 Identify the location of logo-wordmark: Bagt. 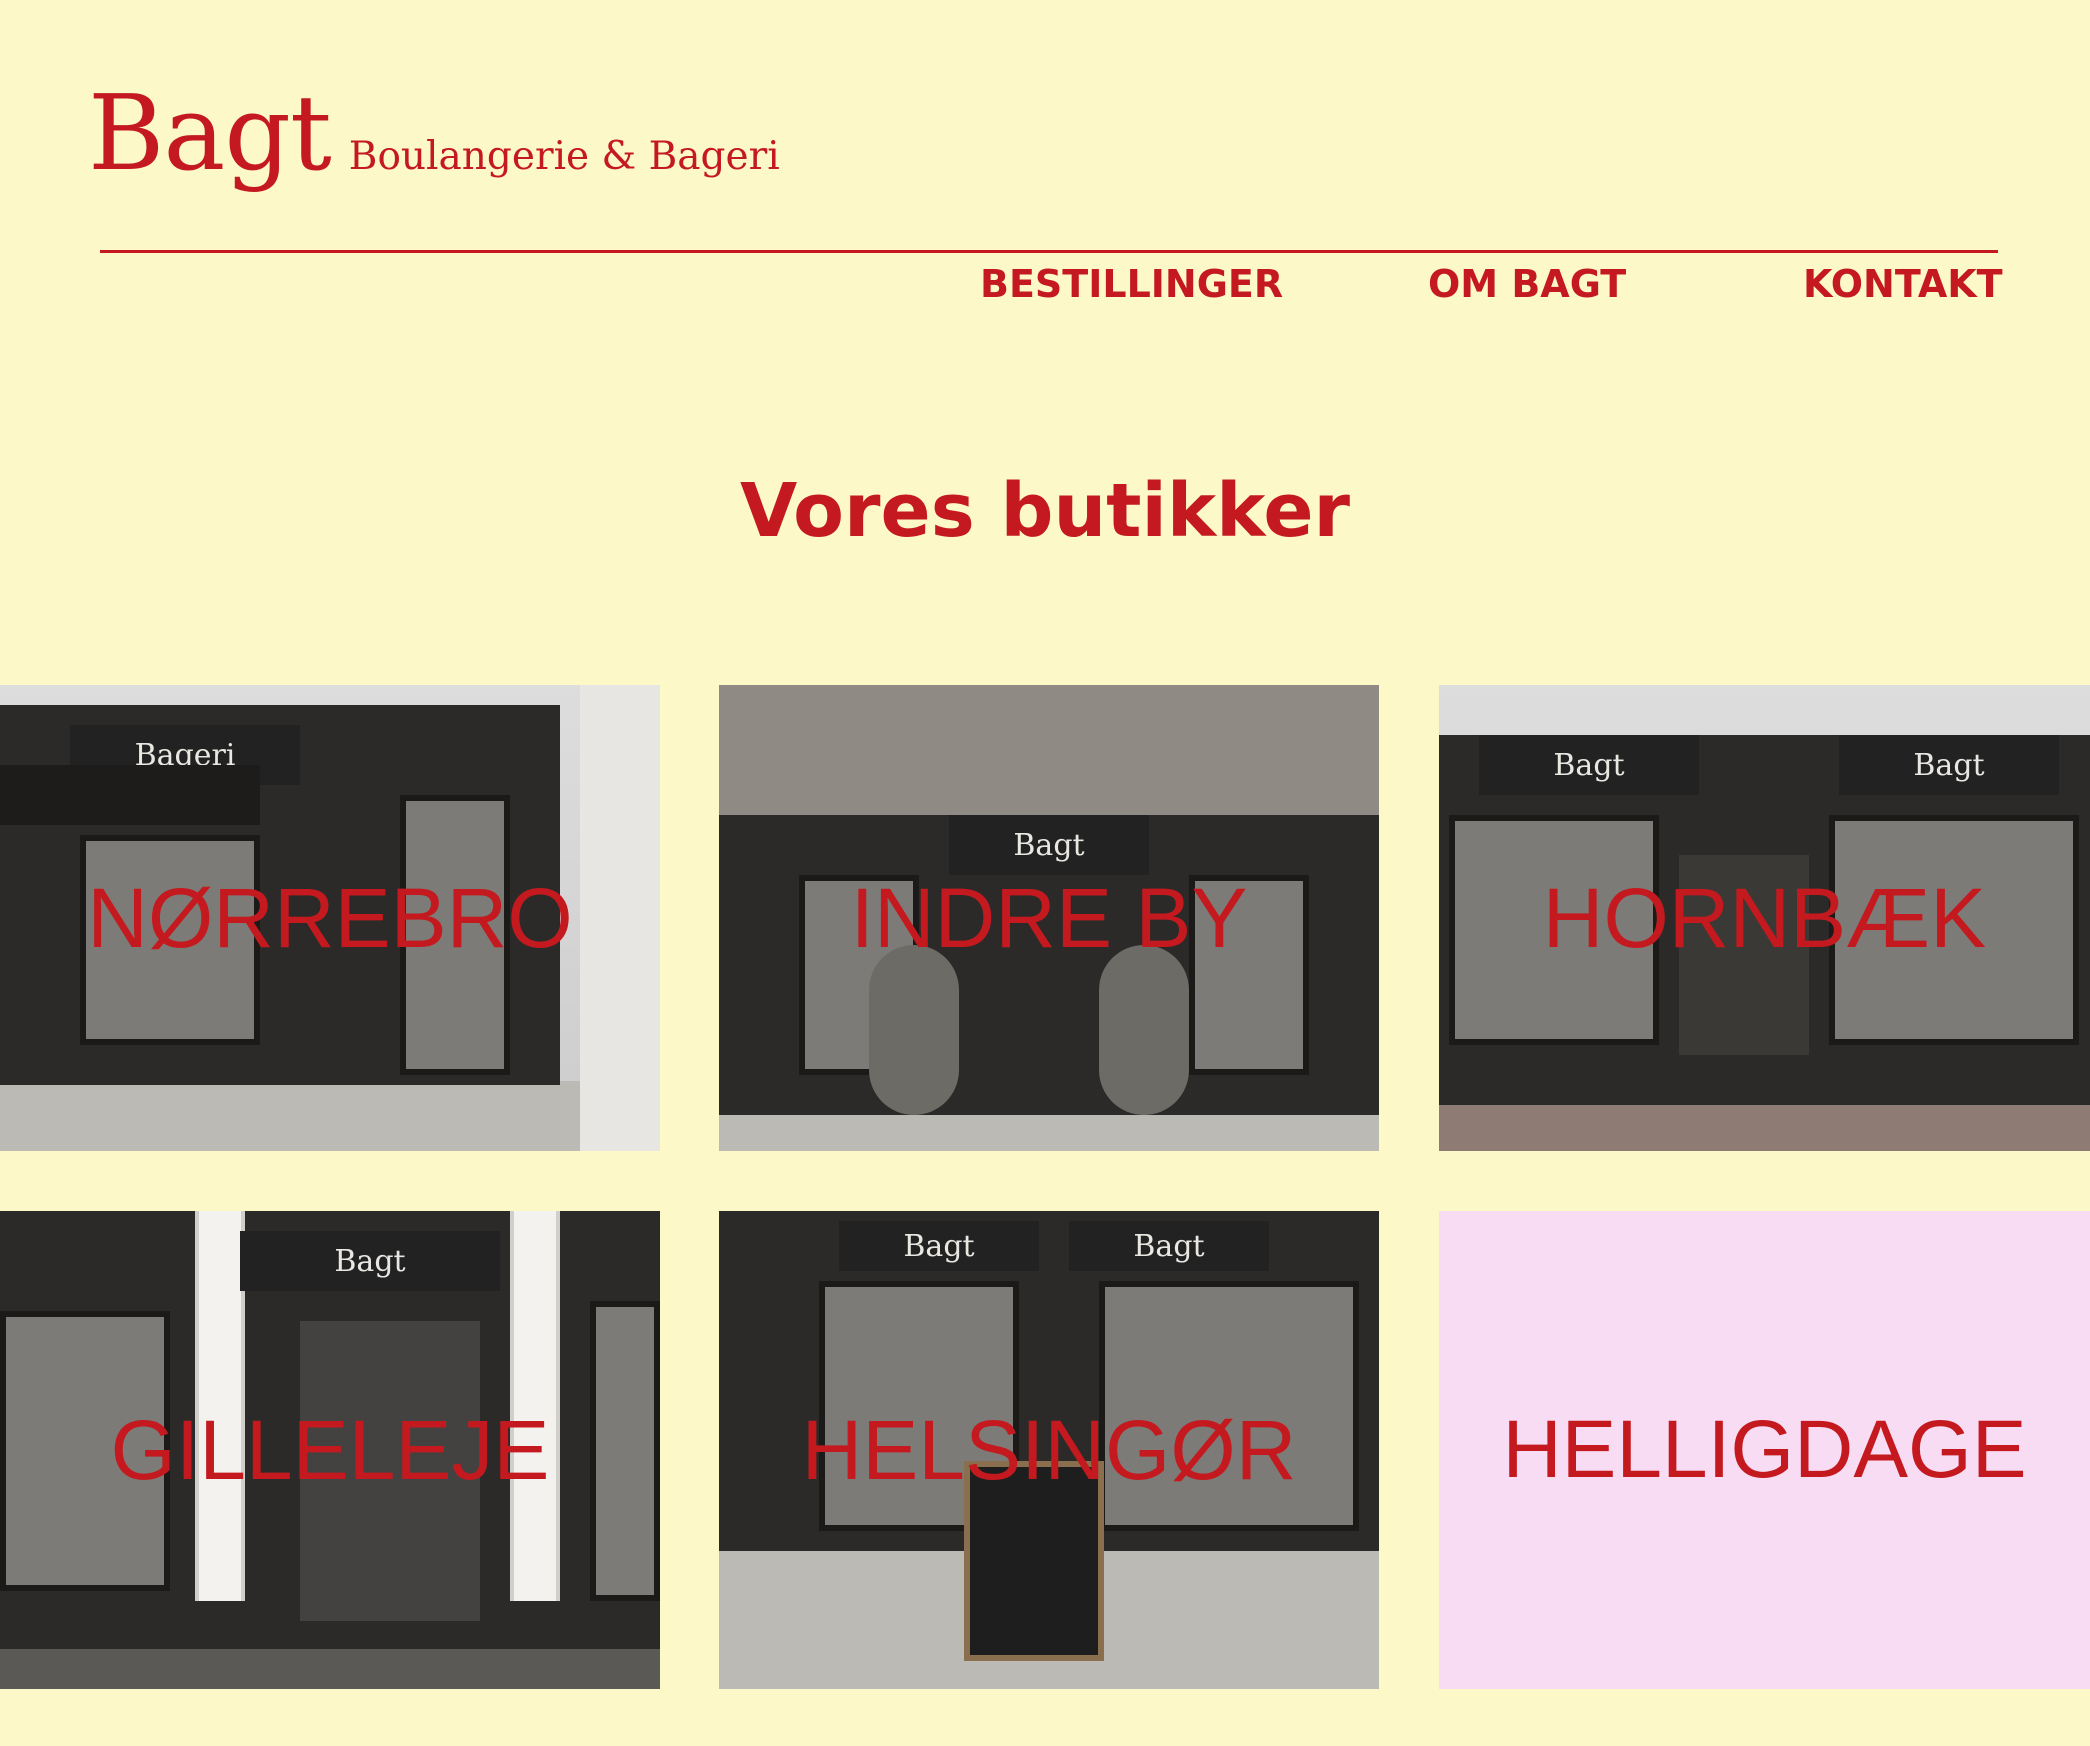
(210, 133).